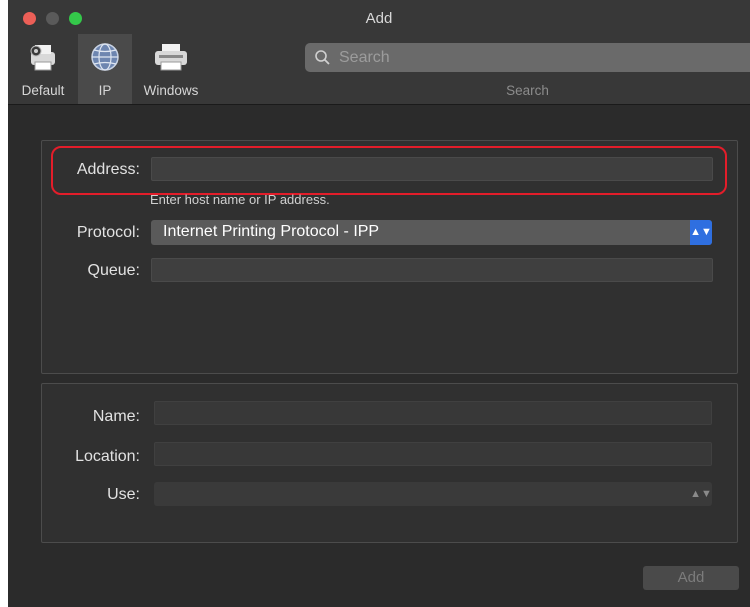 This screenshot has height=607, width=750. I want to click on address-hint: Enter host name or IP address., so click(240, 199).